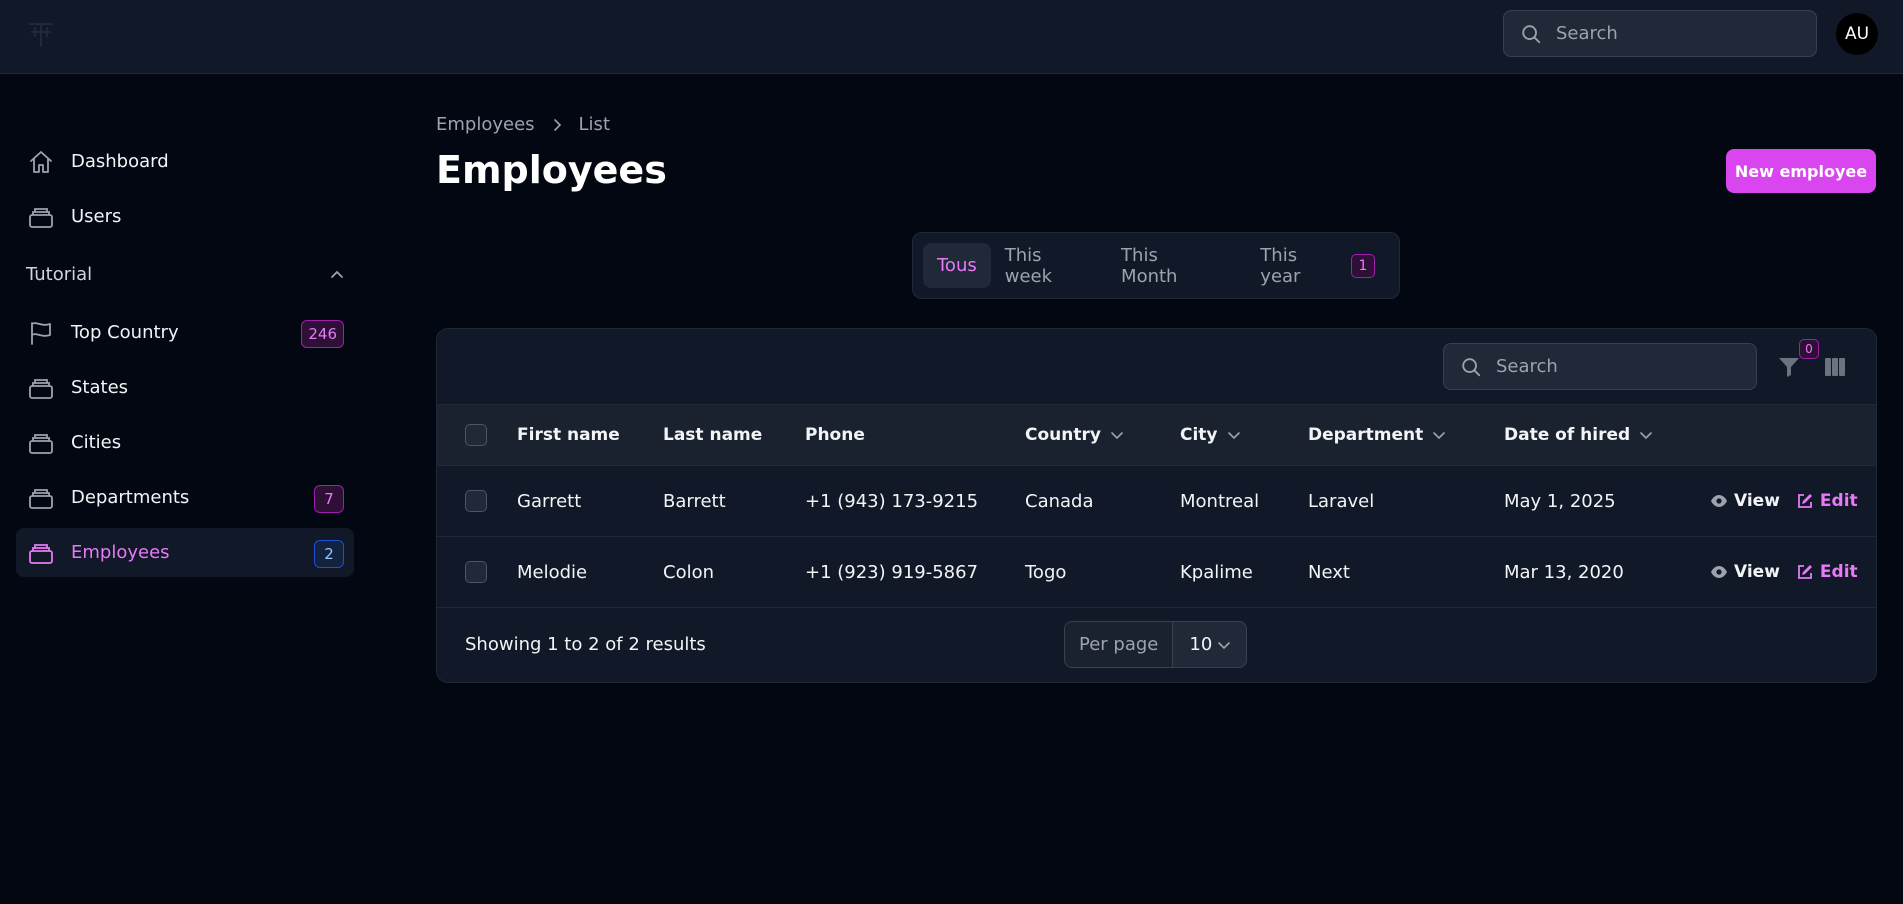 This screenshot has width=1903, height=904. What do you see at coordinates (551, 170) in the screenshot?
I see `page-title: Employees` at bounding box center [551, 170].